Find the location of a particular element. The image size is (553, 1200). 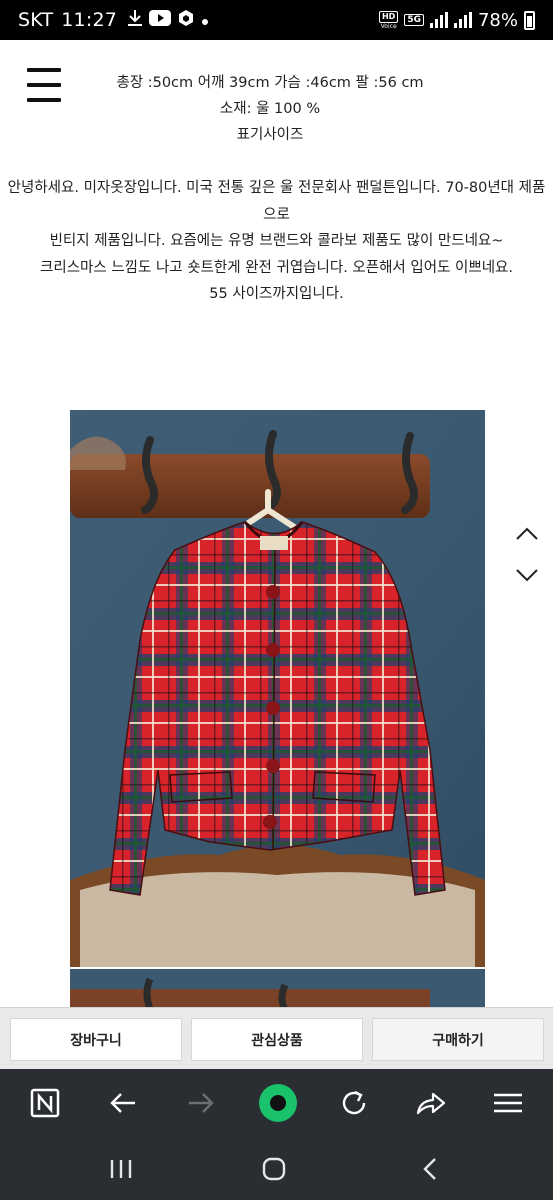

menu-icon is located at coordinates (508, 1103).